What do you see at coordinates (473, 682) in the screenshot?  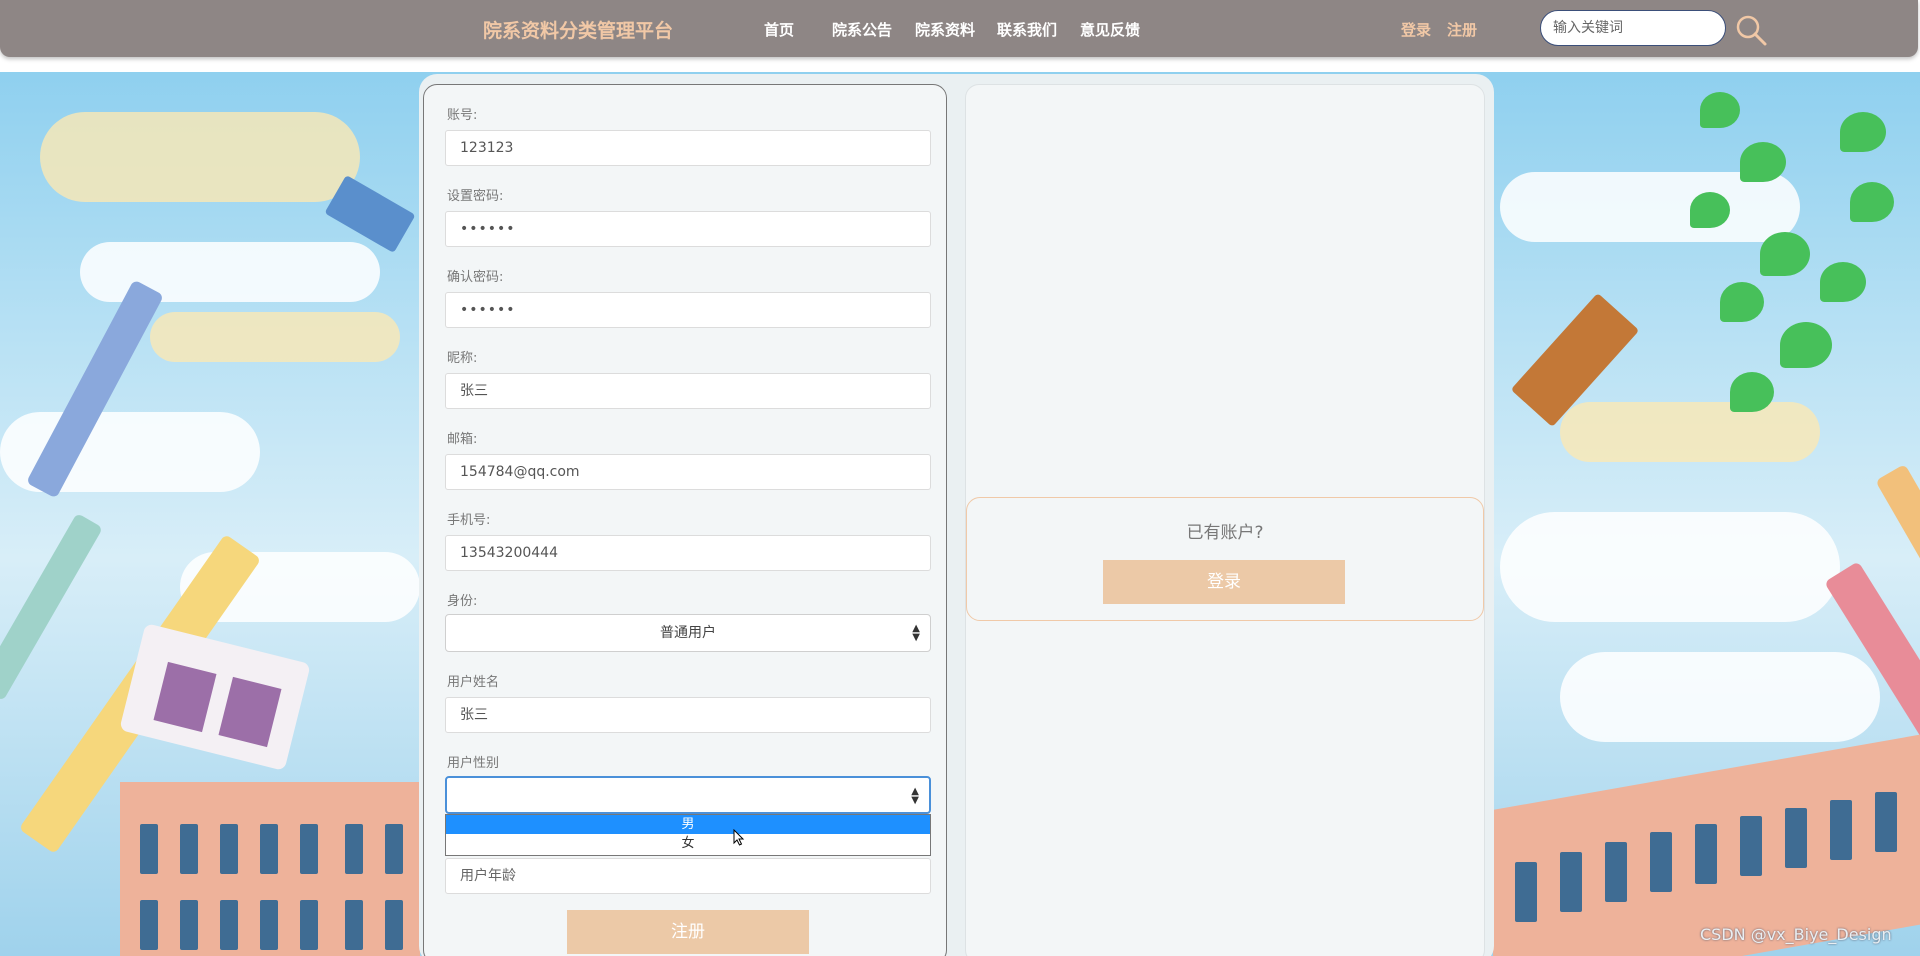 I see `username-label: 用户姓名` at bounding box center [473, 682].